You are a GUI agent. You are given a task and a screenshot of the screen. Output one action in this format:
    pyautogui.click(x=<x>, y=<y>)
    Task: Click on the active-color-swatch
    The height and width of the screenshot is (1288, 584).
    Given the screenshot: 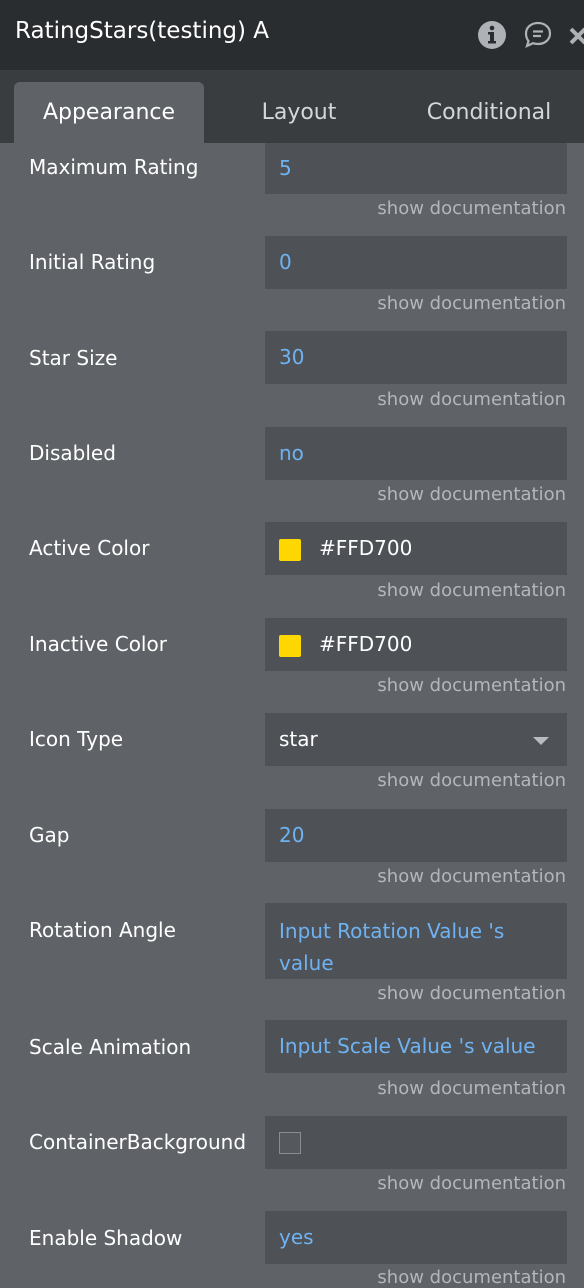 What is the action you would take?
    pyautogui.click(x=290, y=550)
    